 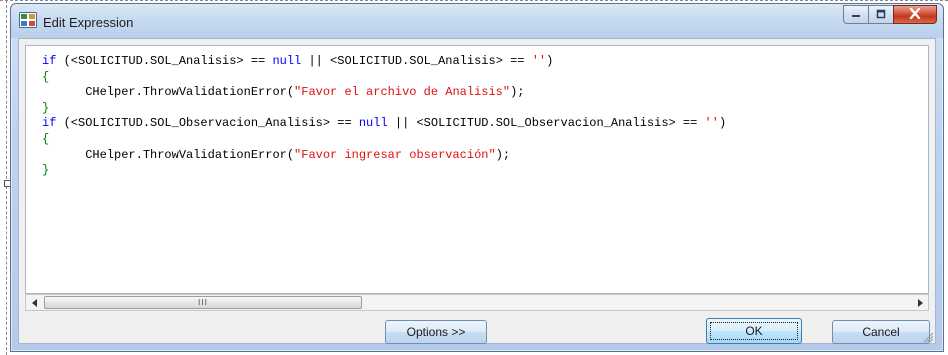 What do you see at coordinates (7, 177) in the screenshot?
I see `designer-selection-border-left` at bounding box center [7, 177].